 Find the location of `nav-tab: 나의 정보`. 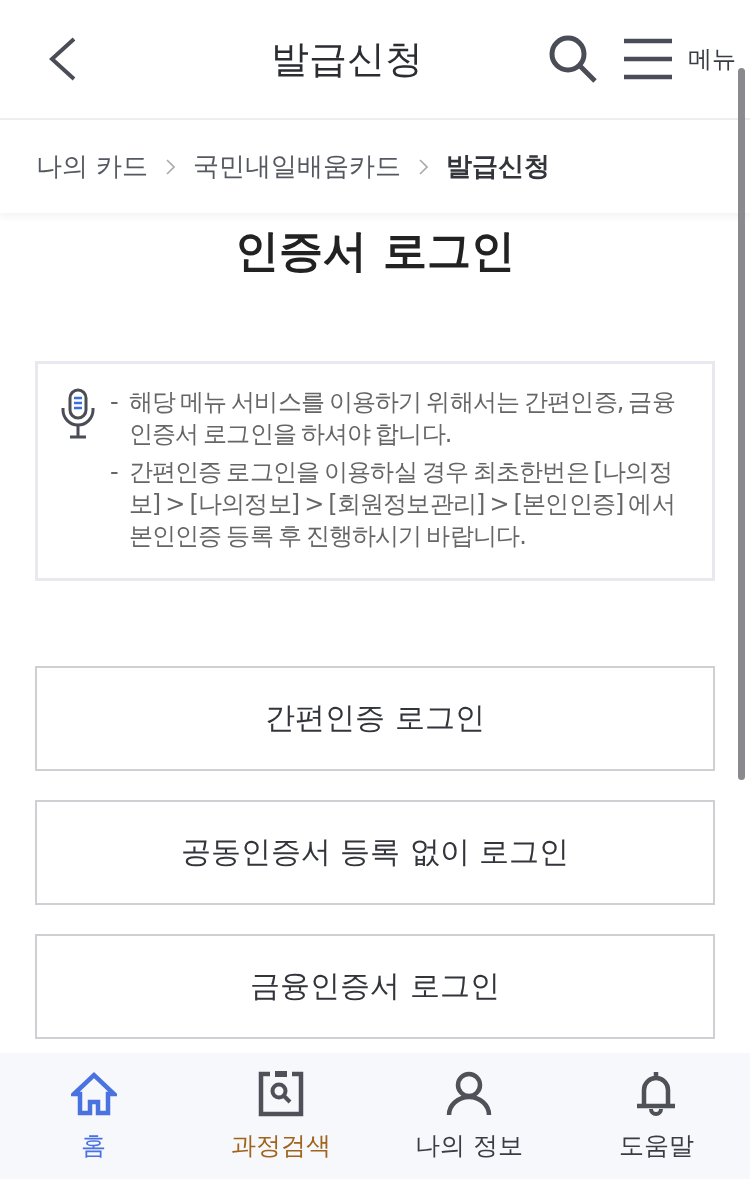

nav-tab: 나의 정보 is located at coordinates (469, 1116).